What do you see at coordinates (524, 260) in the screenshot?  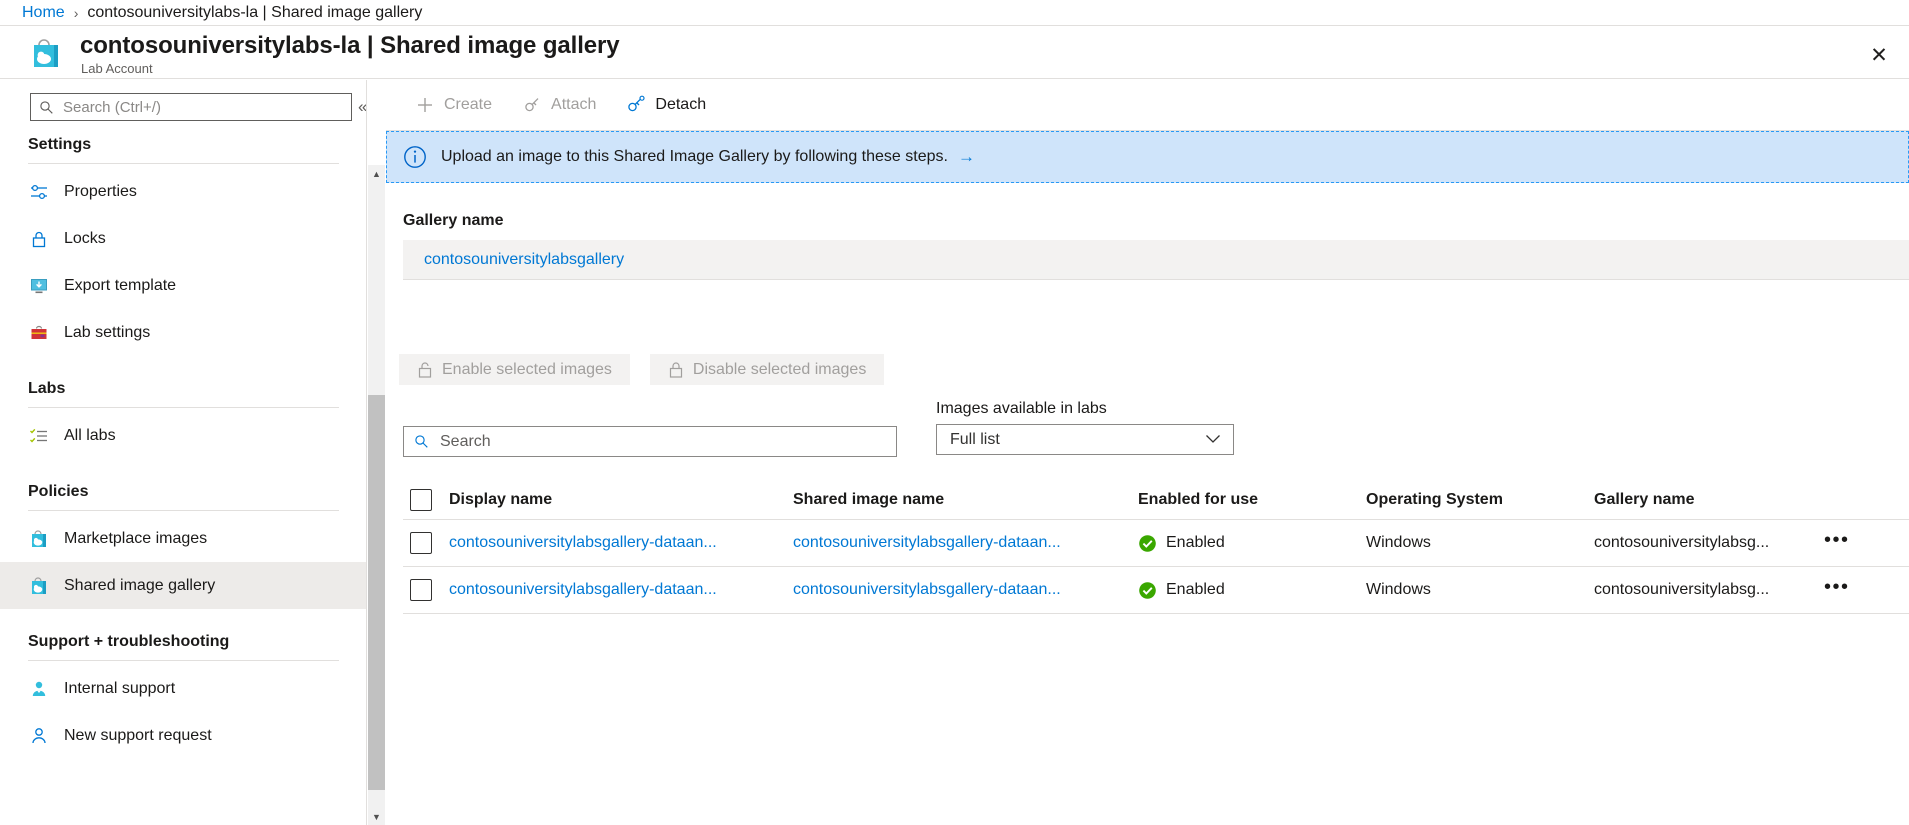 I see `gallery-name-link: contosouniversitylabsgallery` at bounding box center [524, 260].